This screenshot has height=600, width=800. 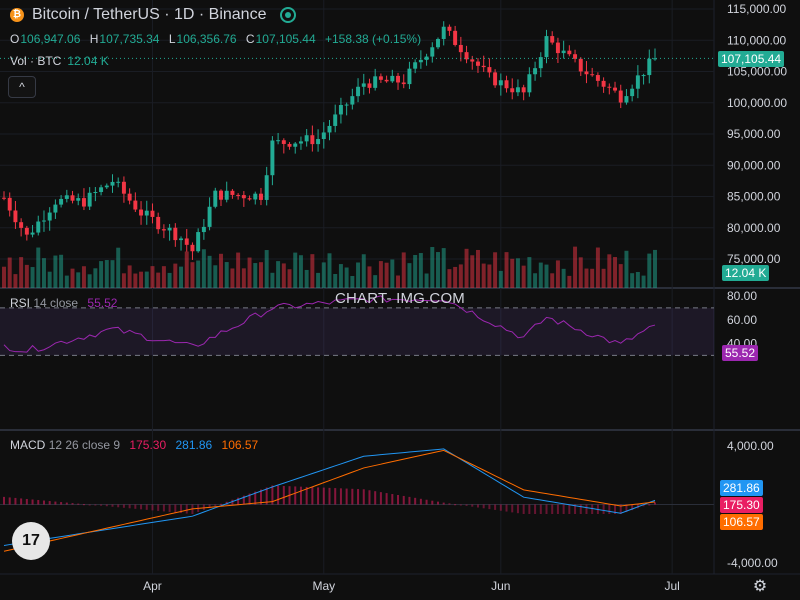 What do you see at coordinates (751, 59) in the screenshot?
I see `price-badge: 107,105.44` at bounding box center [751, 59].